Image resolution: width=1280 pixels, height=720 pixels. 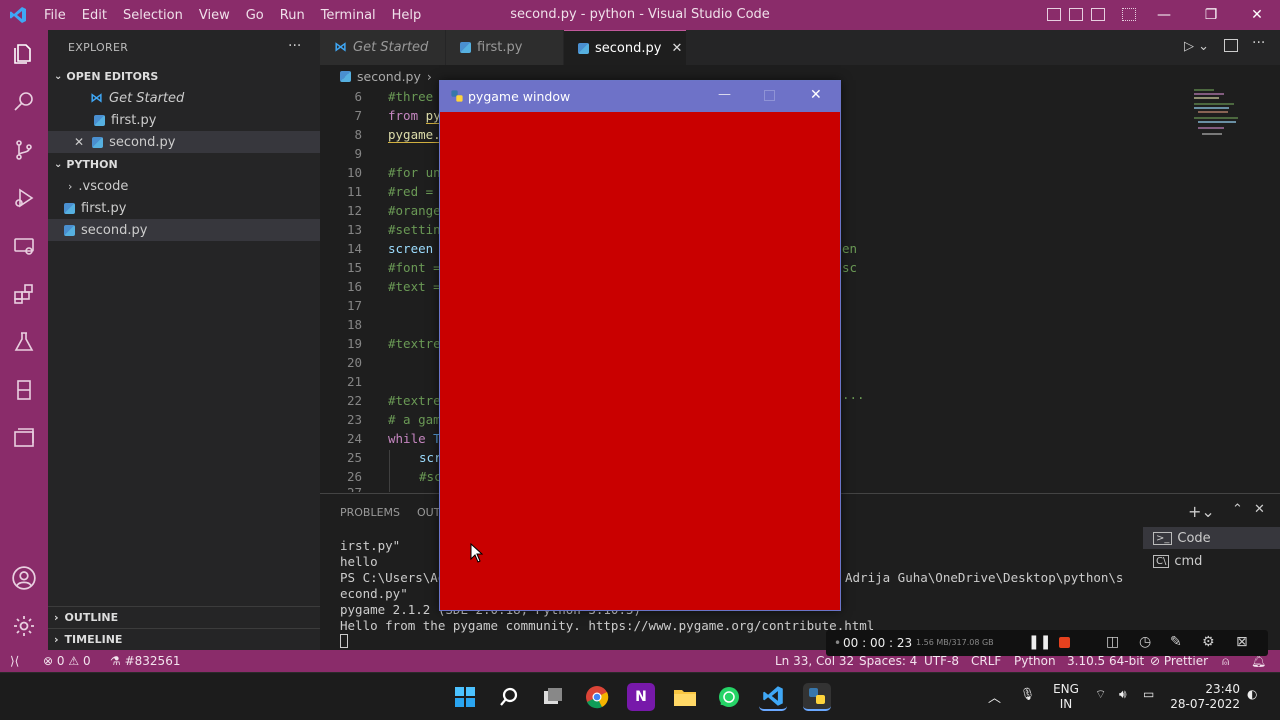 I want to click on split-editor-icon, so click(x=1231, y=45).